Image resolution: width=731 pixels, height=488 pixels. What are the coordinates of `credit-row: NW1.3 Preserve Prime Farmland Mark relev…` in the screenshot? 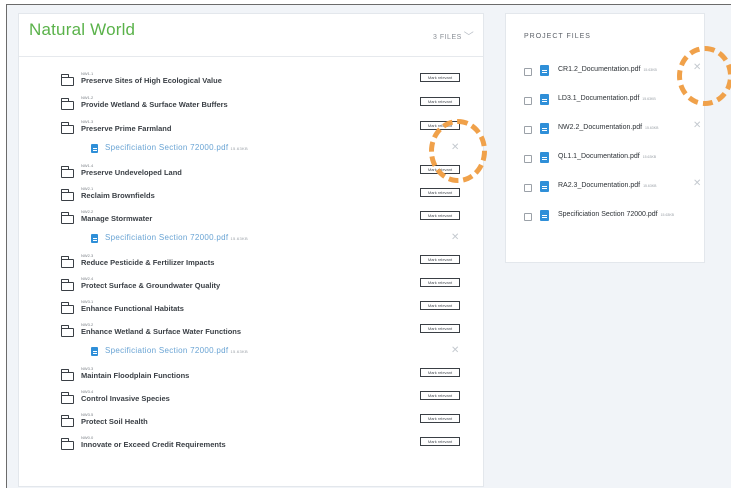 It's located at (252, 128).